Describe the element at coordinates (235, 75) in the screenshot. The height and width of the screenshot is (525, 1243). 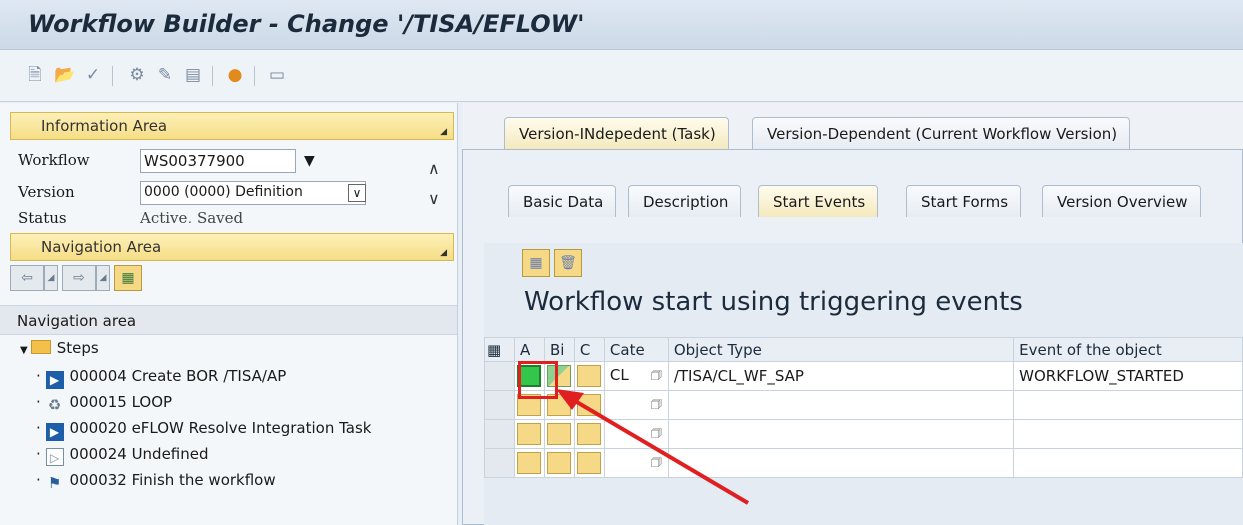
I see `binding-icon: ●` at that location.